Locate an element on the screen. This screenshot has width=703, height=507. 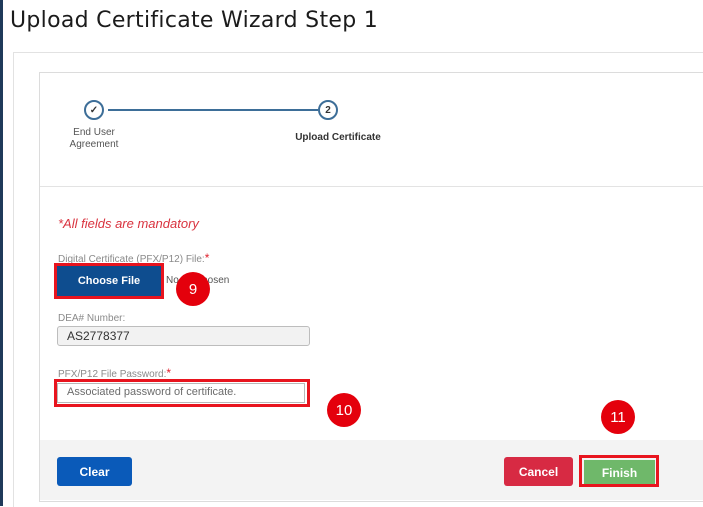
page-title: Upload Certificate Wizard Step 1 is located at coordinates (194, 20).